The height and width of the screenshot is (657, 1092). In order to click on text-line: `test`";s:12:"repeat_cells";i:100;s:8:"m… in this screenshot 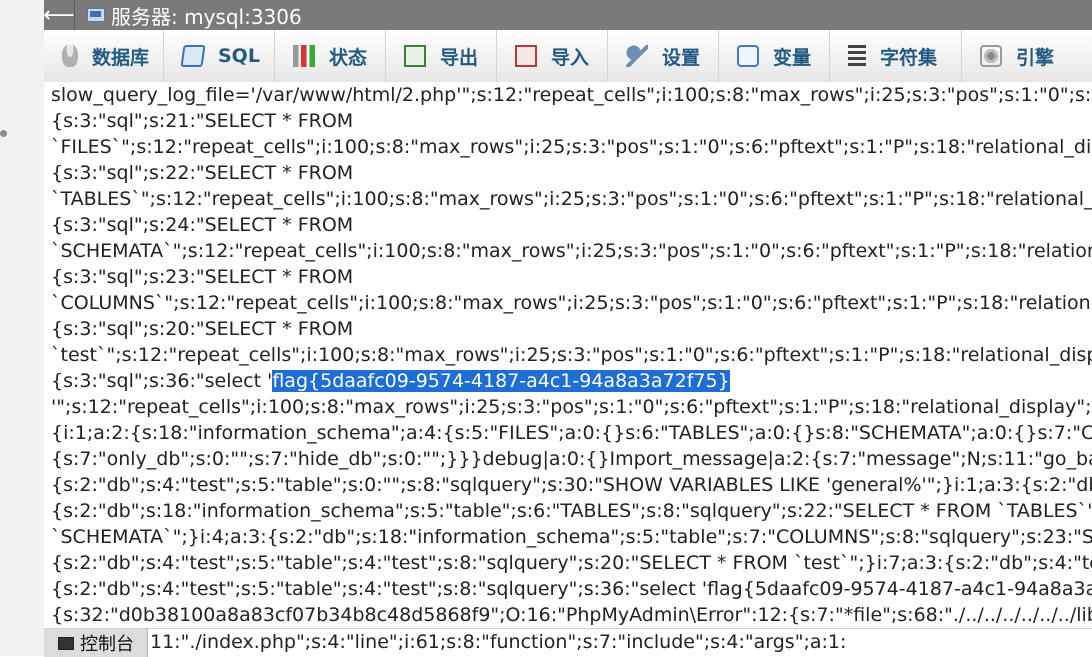, I will do `click(571, 355)`.